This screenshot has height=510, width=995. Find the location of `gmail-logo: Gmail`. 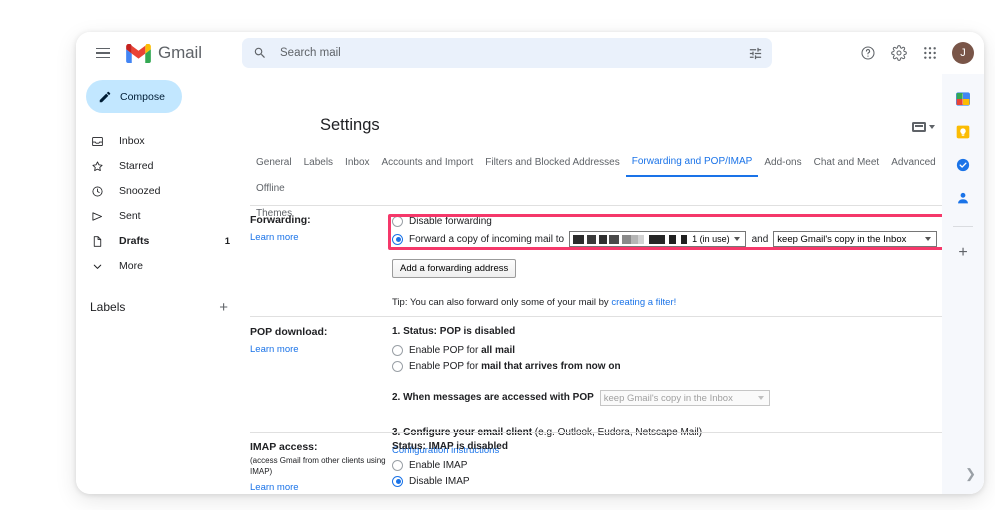

gmail-logo: Gmail is located at coordinates (164, 53).